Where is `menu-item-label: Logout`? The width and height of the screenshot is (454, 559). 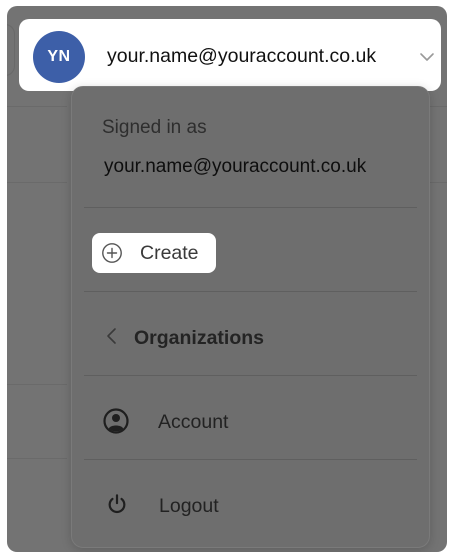
menu-item-label: Logout is located at coordinates (189, 506).